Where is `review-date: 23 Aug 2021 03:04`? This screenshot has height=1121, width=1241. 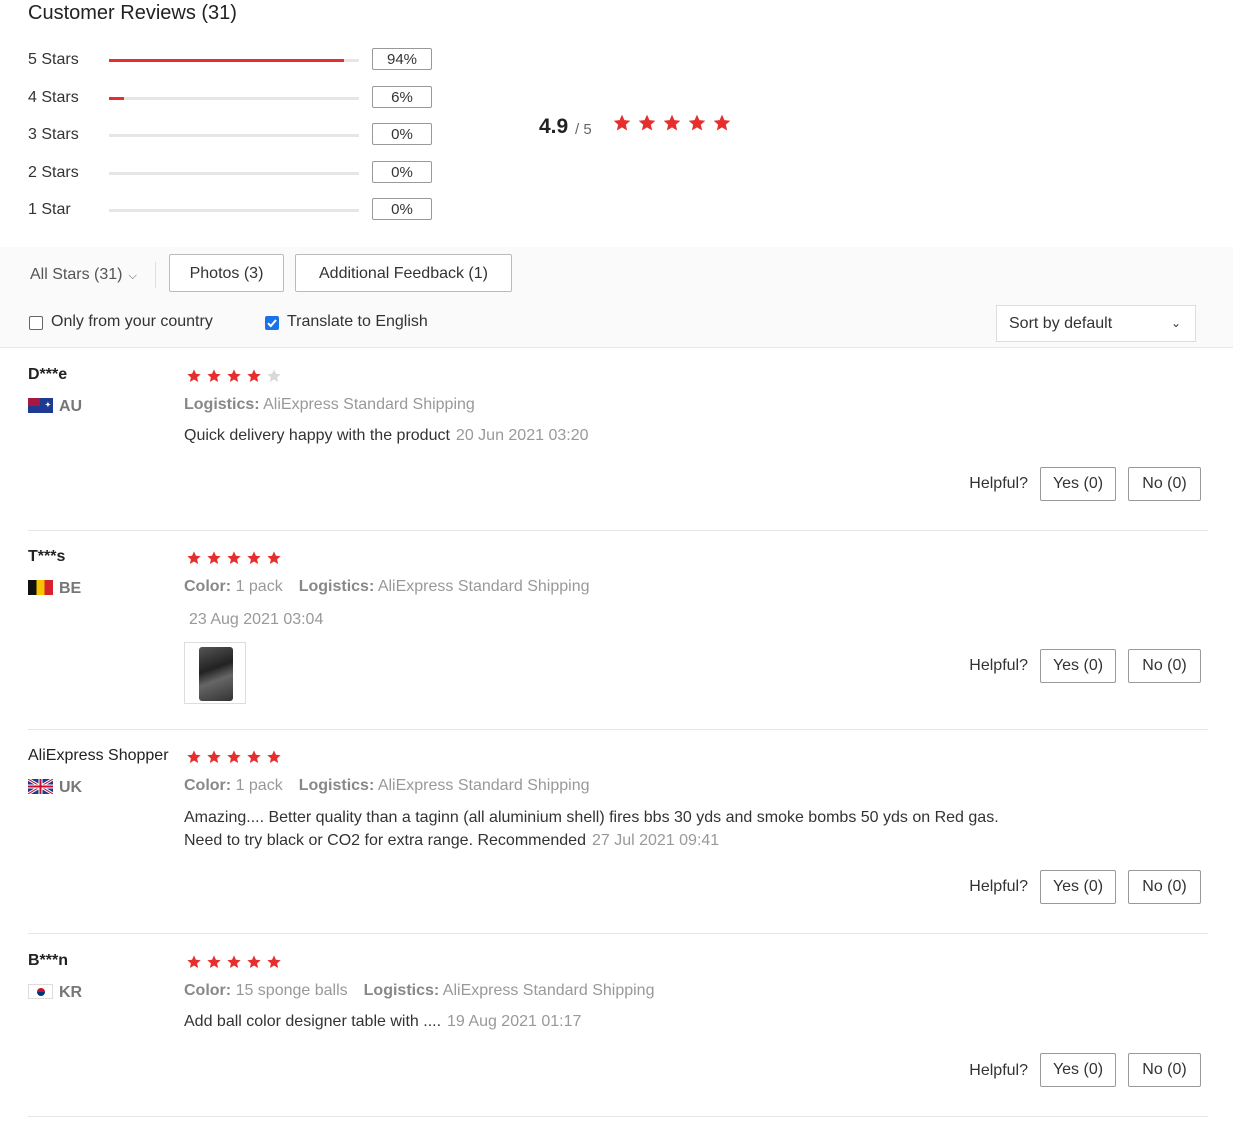
review-date: 23 Aug 2021 03:04 is located at coordinates (256, 619).